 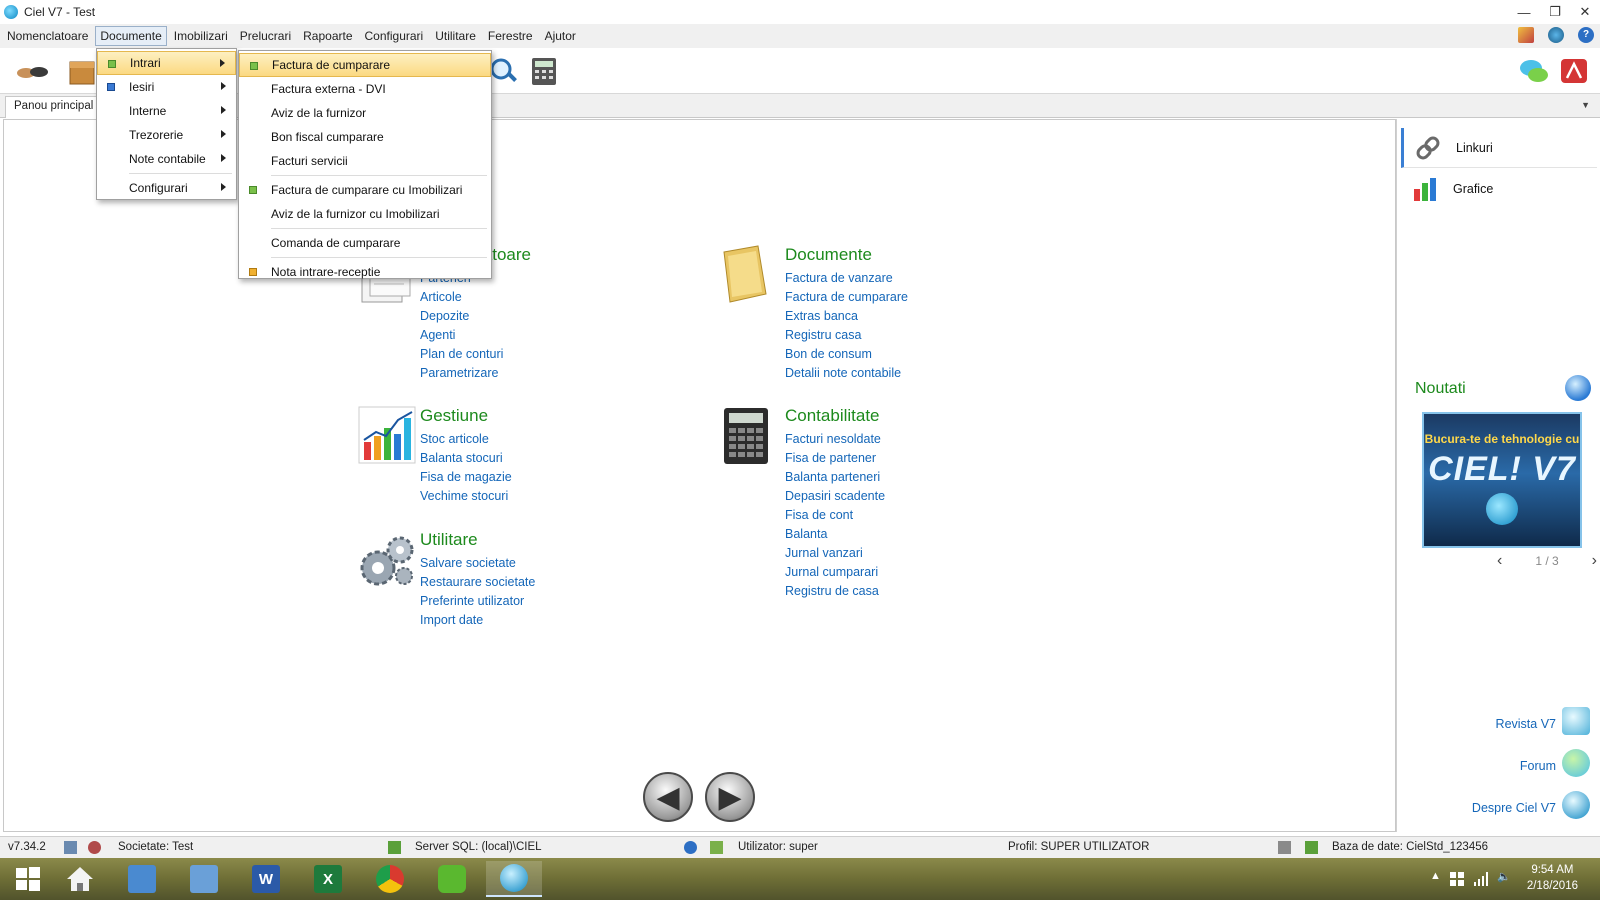 What do you see at coordinates (1586, 35) in the screenshot?
I see `help-icon: ?` at bounding box center [1586, 35].